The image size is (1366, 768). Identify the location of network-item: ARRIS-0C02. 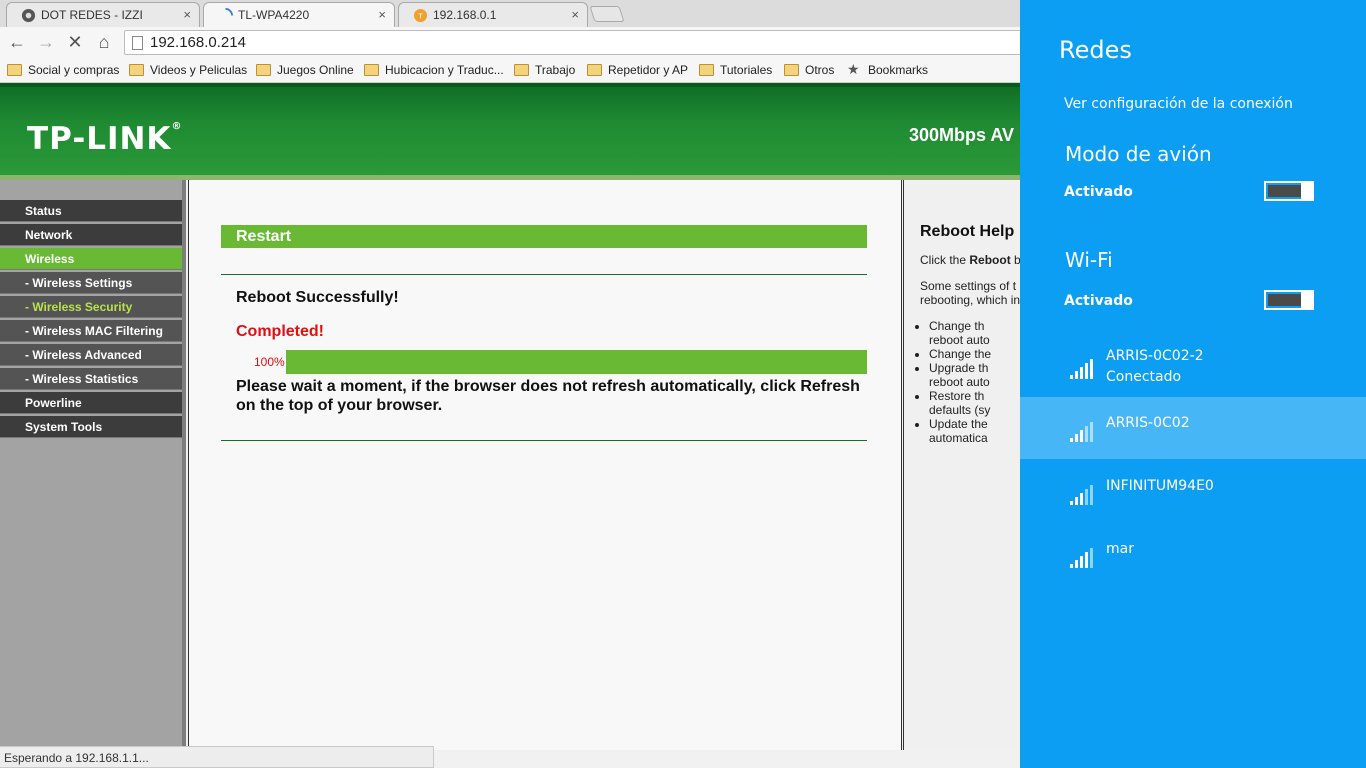
(1193, 428).